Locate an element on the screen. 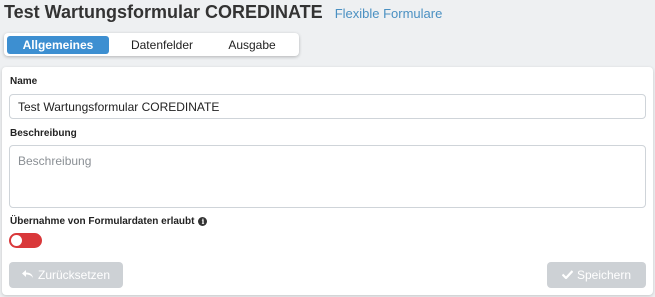 The height and width of the screenshot is (297, 655). info-icon: i is located at coordinates (203, 221).